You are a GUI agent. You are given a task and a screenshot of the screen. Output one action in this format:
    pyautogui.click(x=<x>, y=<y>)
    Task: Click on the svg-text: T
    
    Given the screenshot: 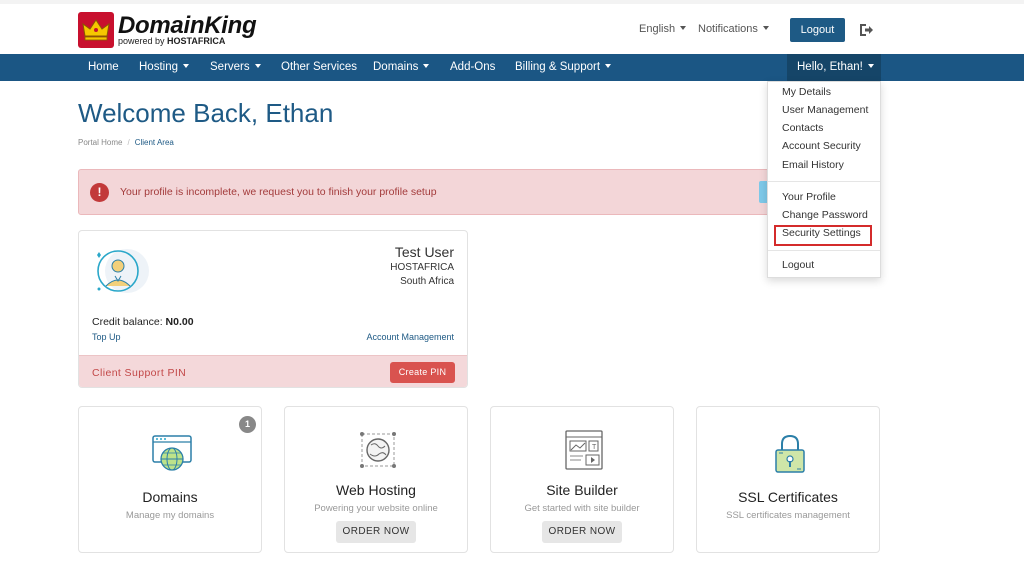 What is the action you would take?
    pyautogui.click(x=594, y=447)
    